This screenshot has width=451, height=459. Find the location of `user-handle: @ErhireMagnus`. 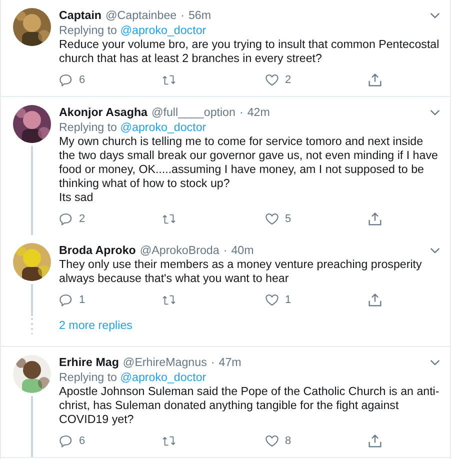

user-handle: @ErhireMagnus is located at coordinates (164, 362).